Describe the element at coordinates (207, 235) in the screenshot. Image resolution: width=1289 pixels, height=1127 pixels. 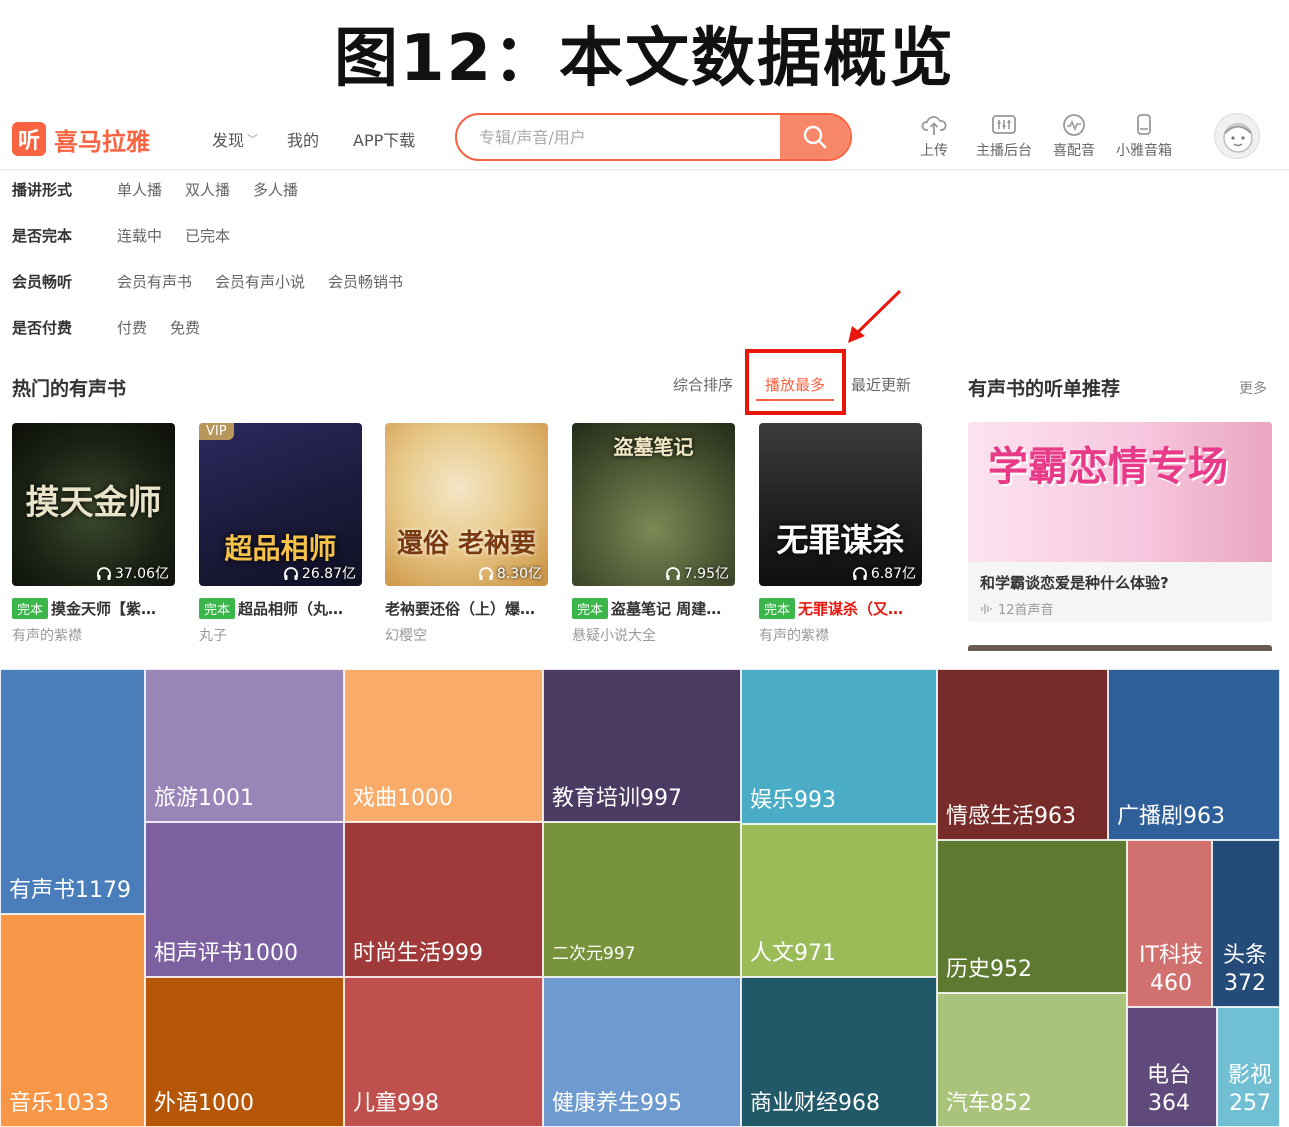
I see `filter-option: 已完本` at that location.